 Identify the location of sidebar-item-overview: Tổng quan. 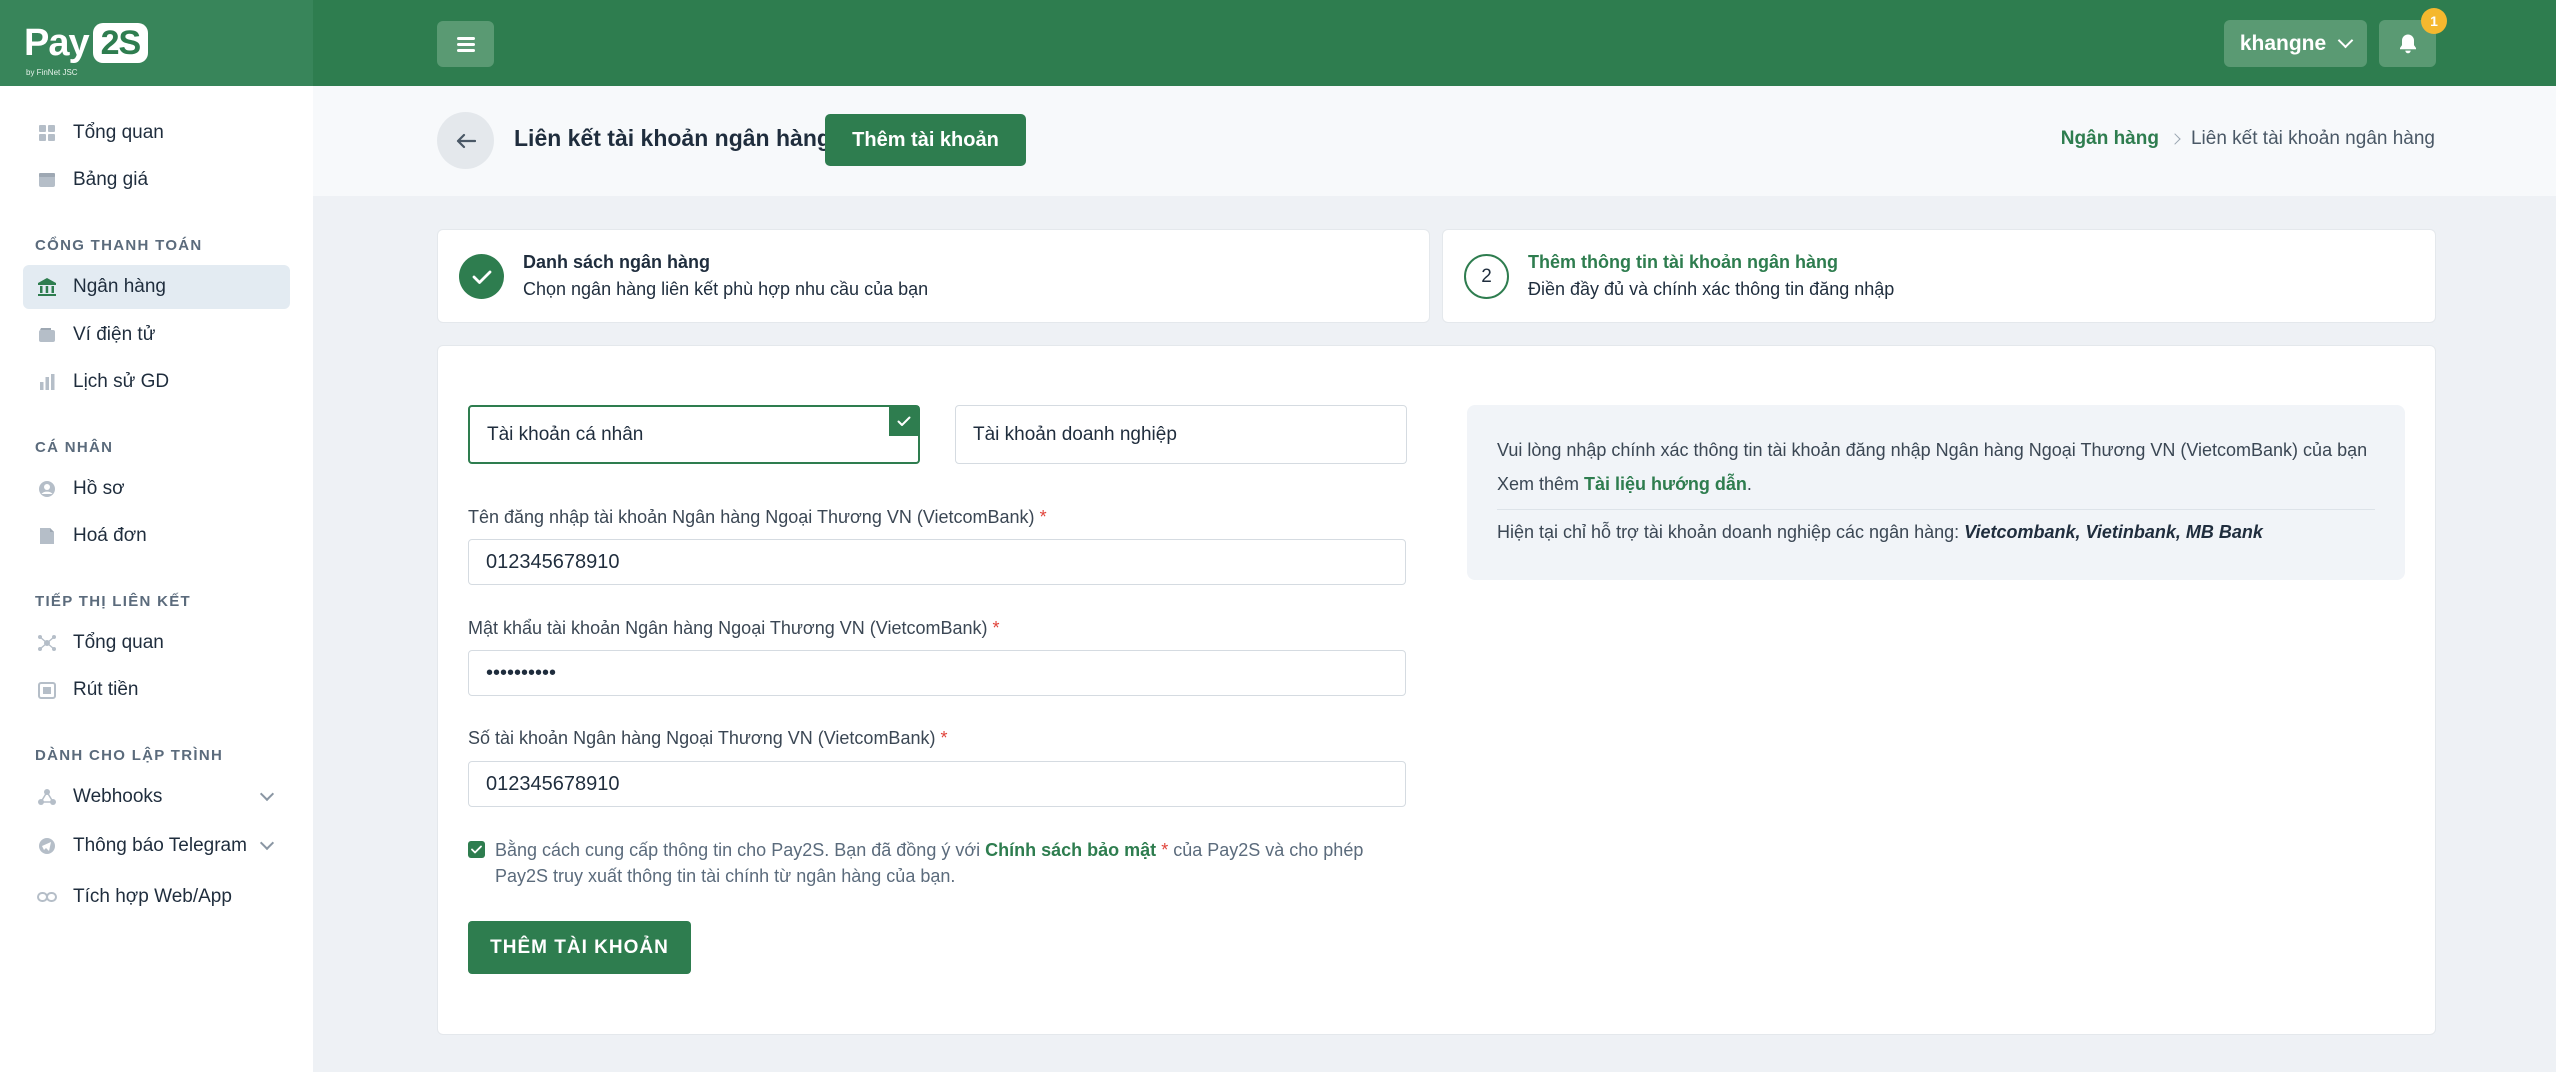
(156, 133).